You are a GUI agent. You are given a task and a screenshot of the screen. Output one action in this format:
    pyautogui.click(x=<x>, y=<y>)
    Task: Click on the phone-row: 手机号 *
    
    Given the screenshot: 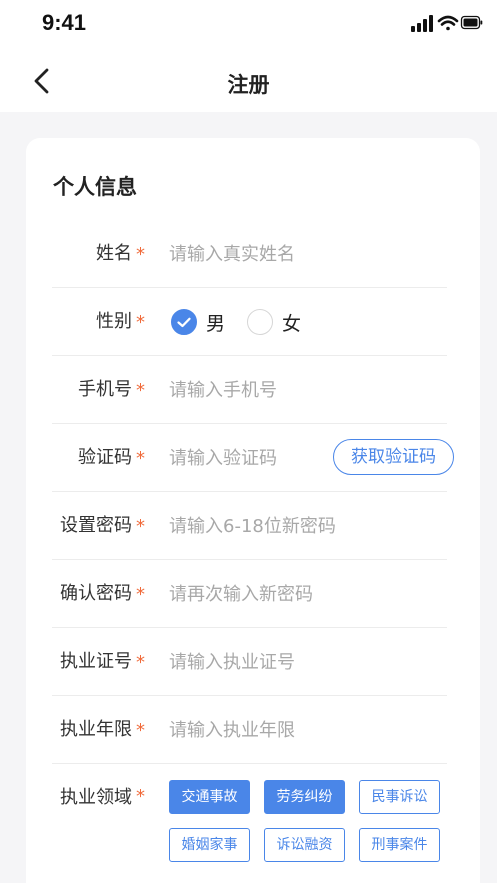 What is the action you would take?
    pyautogui.click(x=253, y=390)
    